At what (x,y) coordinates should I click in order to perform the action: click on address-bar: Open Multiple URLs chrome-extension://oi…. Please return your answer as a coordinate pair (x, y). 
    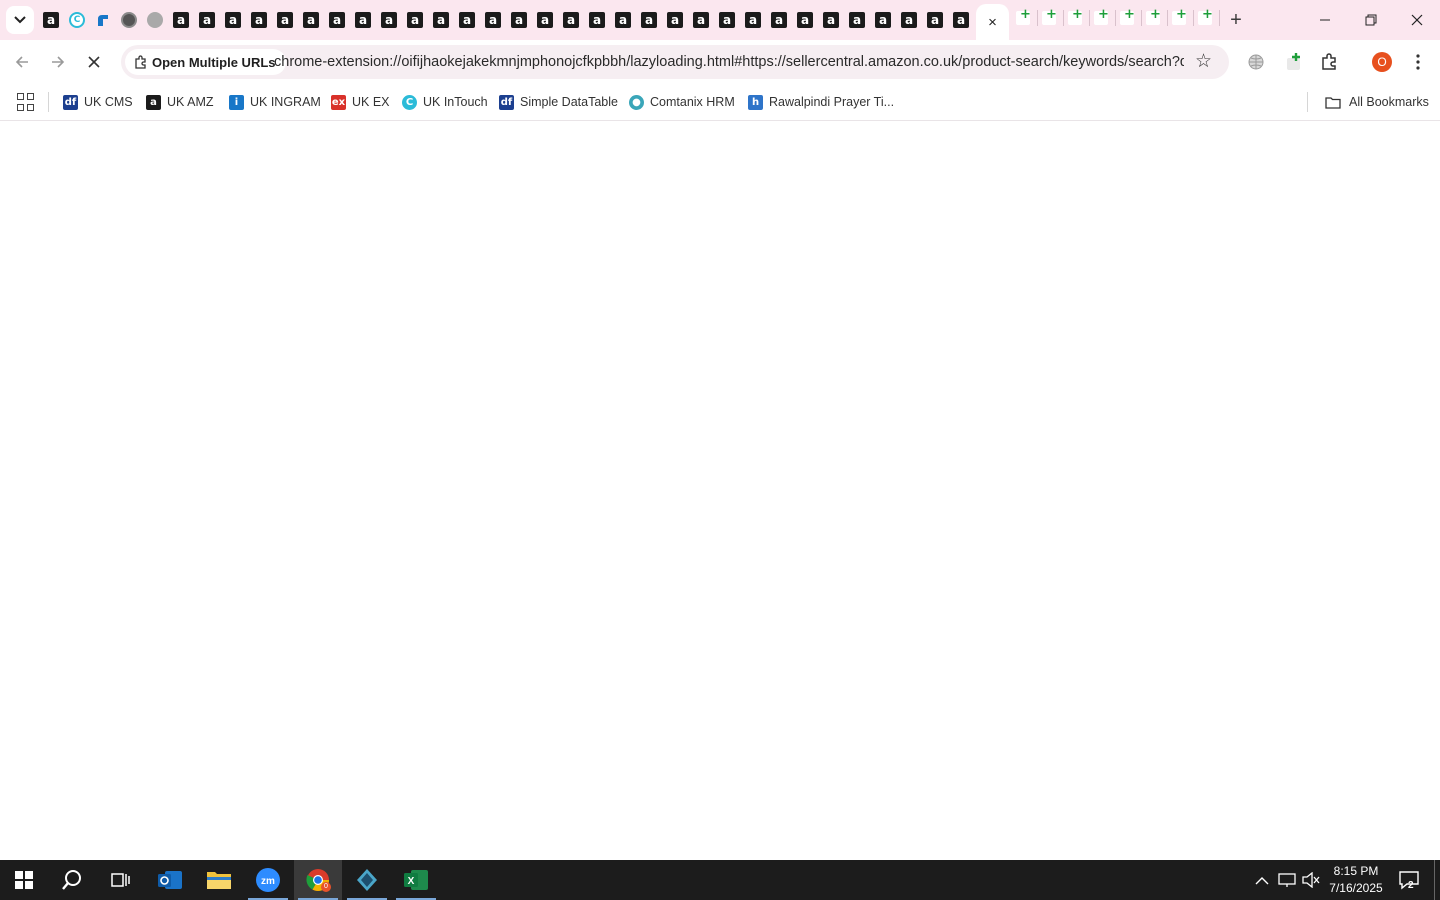
    Looking at the image, I should click on (675, 62).